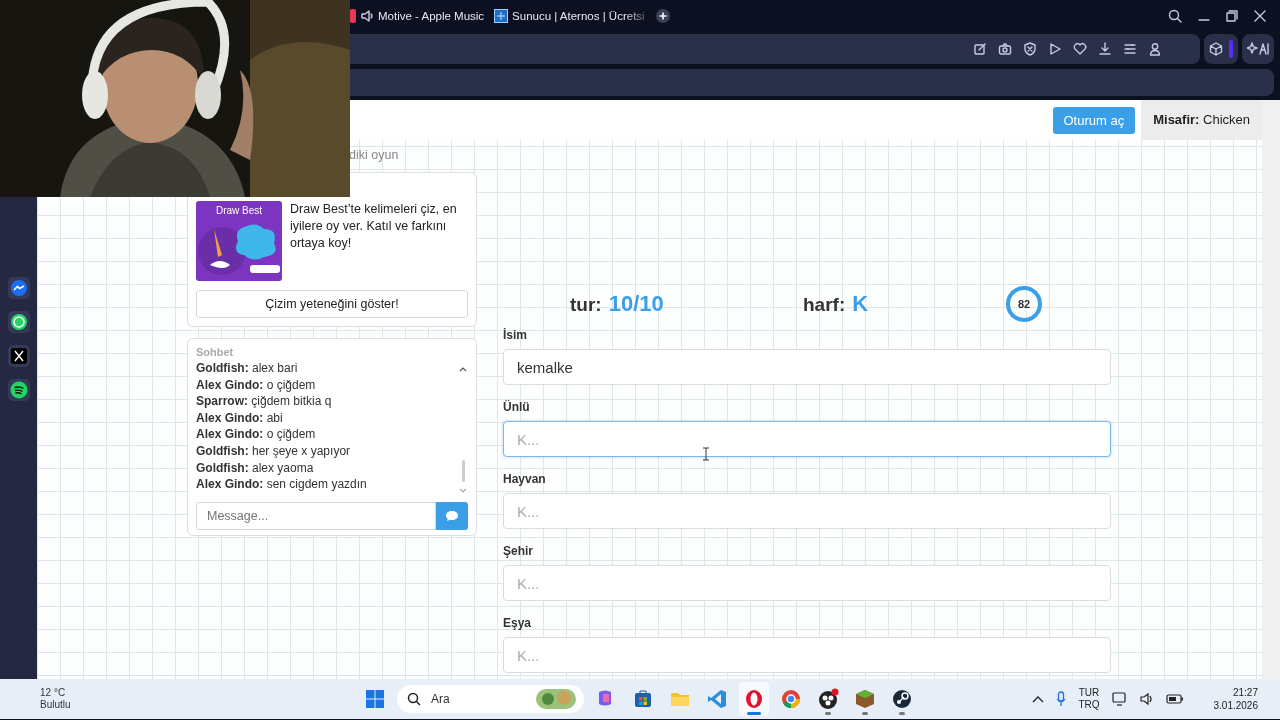 The width and height of the screenshot is (1280, 720). I want to click on speech-bubble-icon, so click(452, 516).